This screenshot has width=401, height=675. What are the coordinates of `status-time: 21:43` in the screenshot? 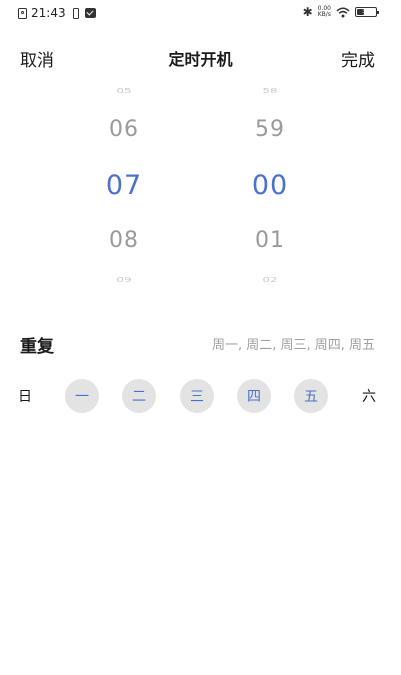 It's located at (48, 13).